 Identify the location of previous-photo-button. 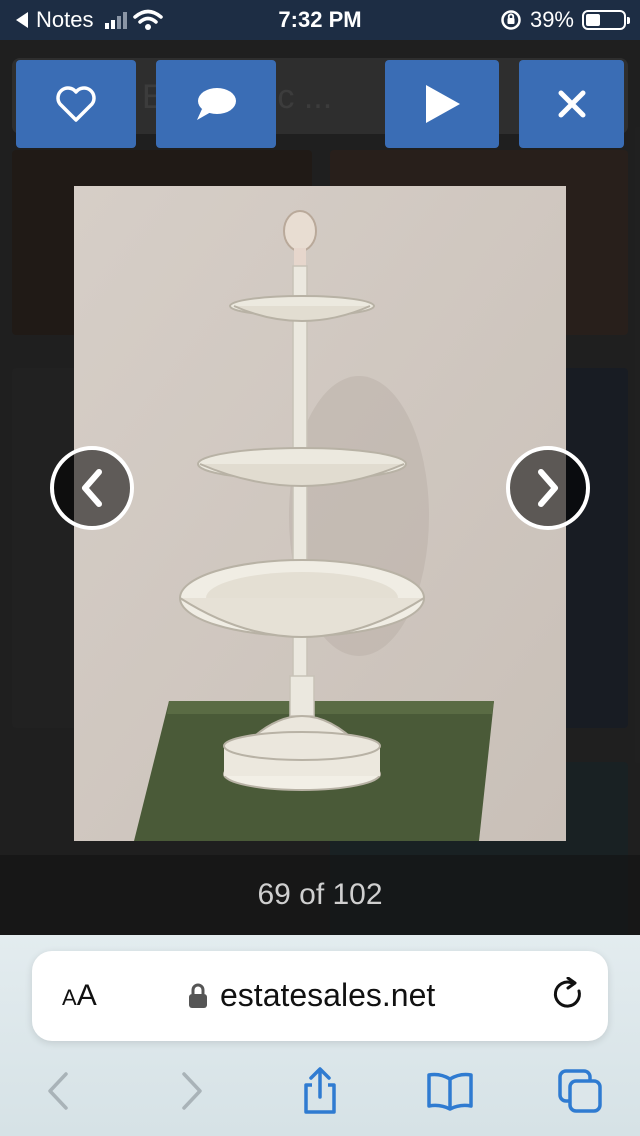
(92, 488).